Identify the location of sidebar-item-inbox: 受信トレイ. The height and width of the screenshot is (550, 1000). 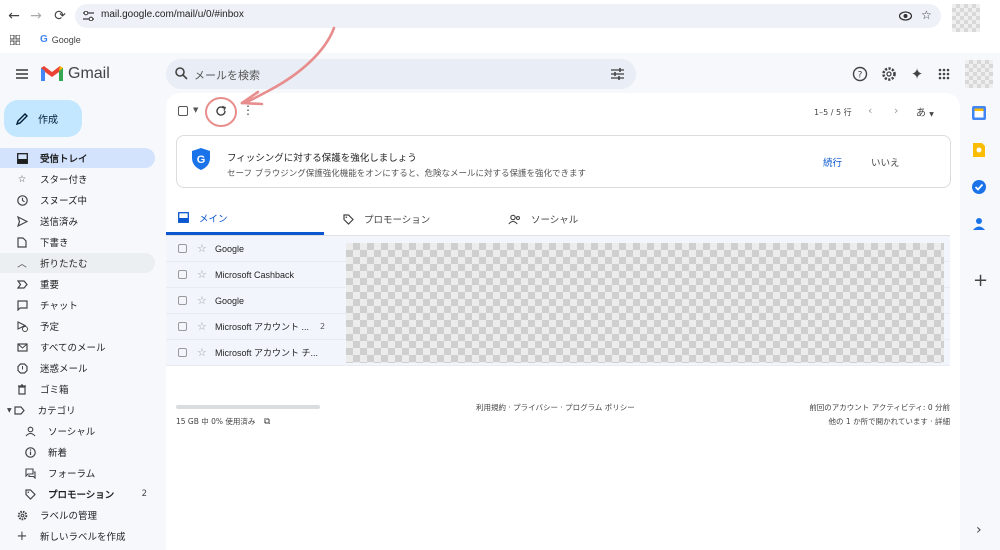
(77, 158).